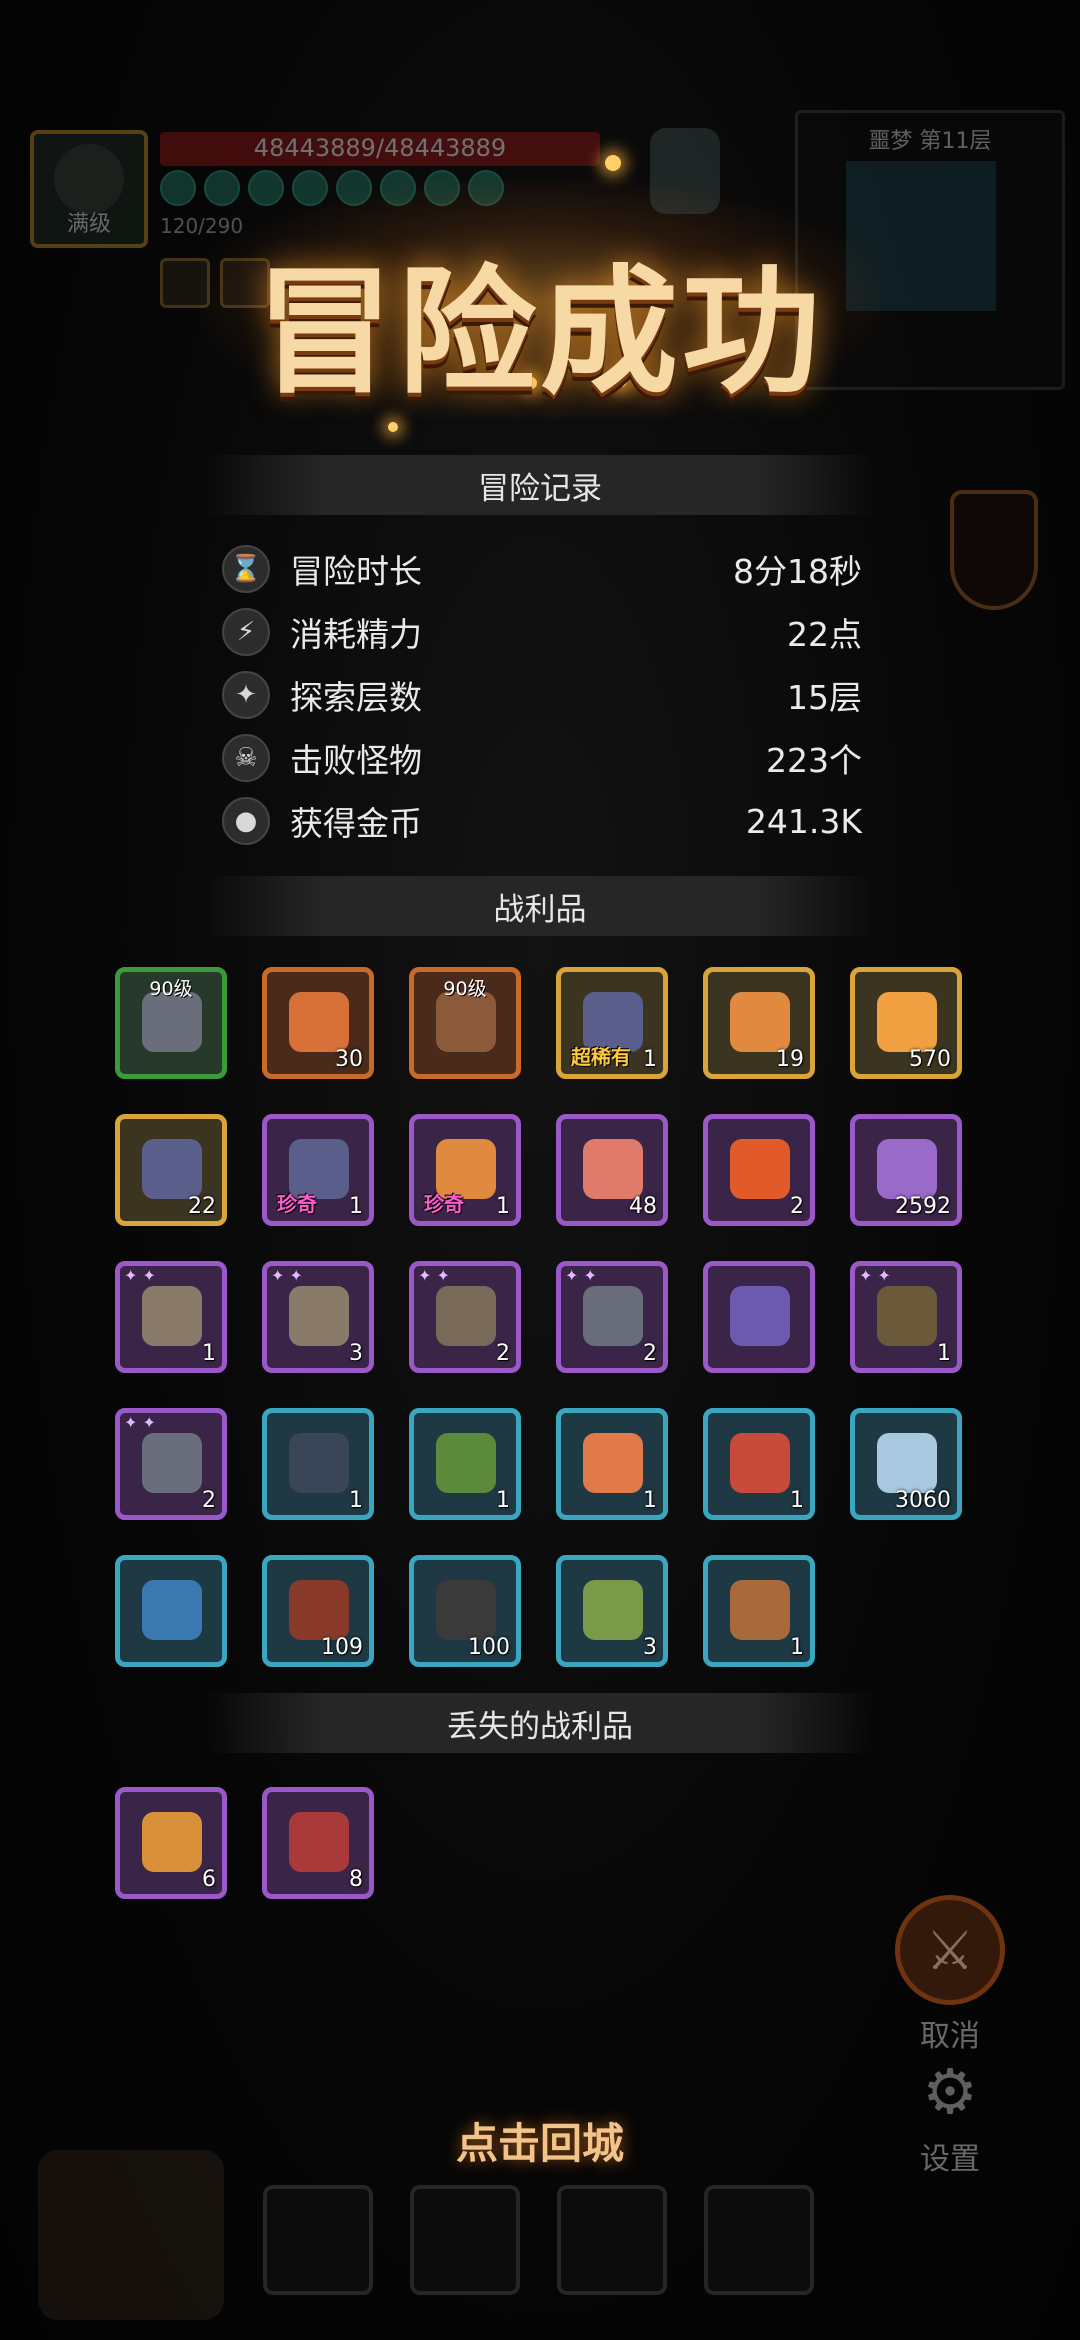  I want to click on loot-item: 22, so click(171, 1170).